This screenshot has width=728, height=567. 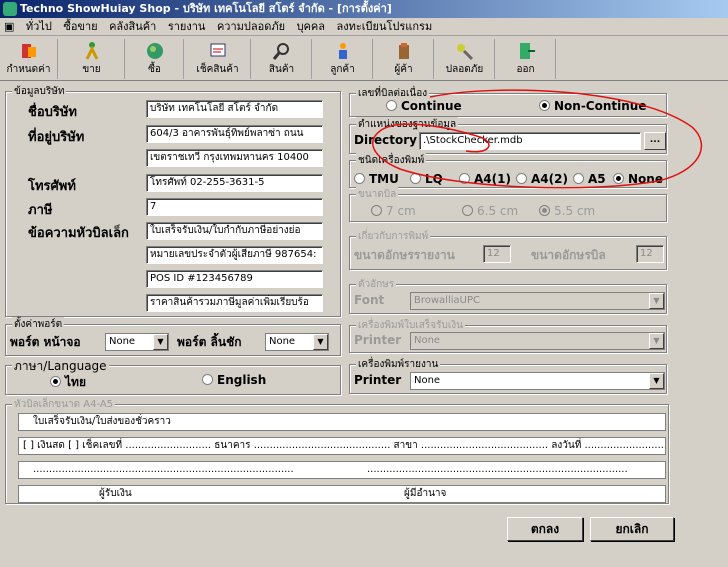 What do you see at coordinates (545, 529) in the screenshot?
I see `ok-button: ตกลง` at bounding box center [545, 529].